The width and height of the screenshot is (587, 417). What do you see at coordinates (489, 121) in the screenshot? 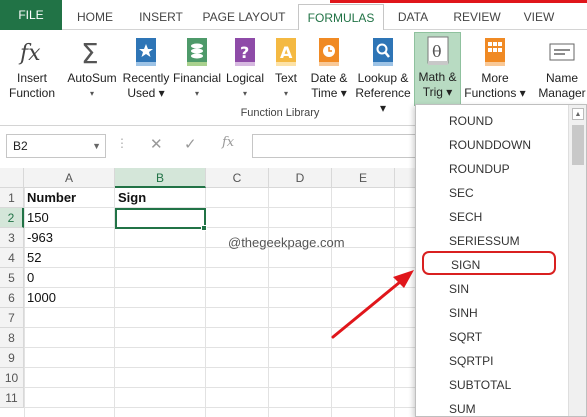
I see `function-item-round: ROUND` at bounding box center [489, 121].